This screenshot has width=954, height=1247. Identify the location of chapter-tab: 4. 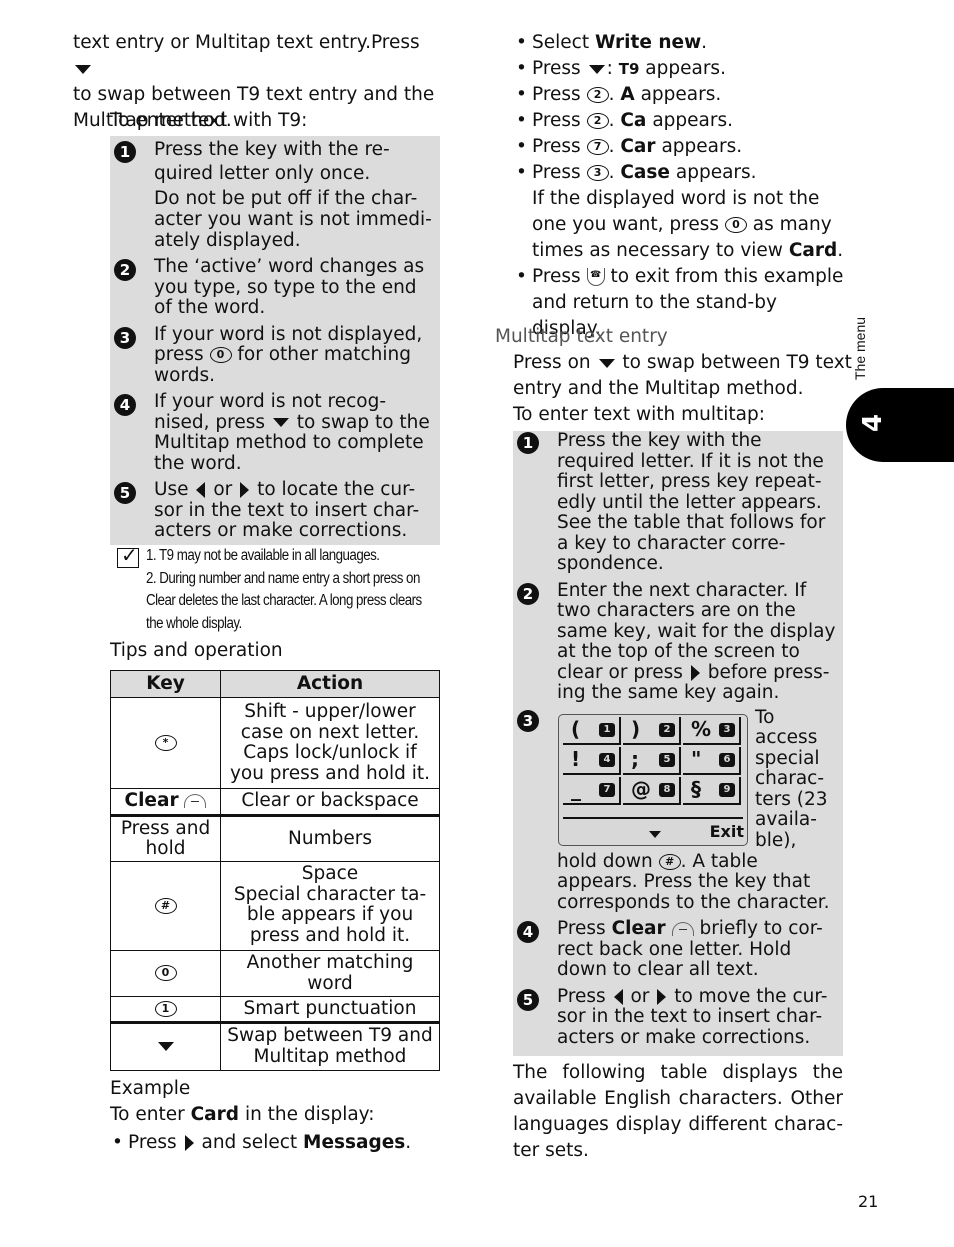
(900, 425).